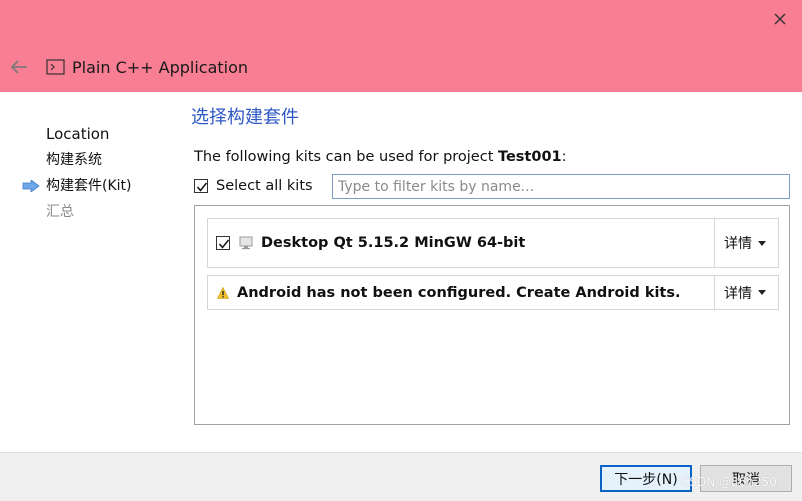 The width and height of the screenshot is (802, 501). What do you see at coordinates (78, 134) in the screenshot?
I see `step-location: Location` at bounding box center [78, 134].